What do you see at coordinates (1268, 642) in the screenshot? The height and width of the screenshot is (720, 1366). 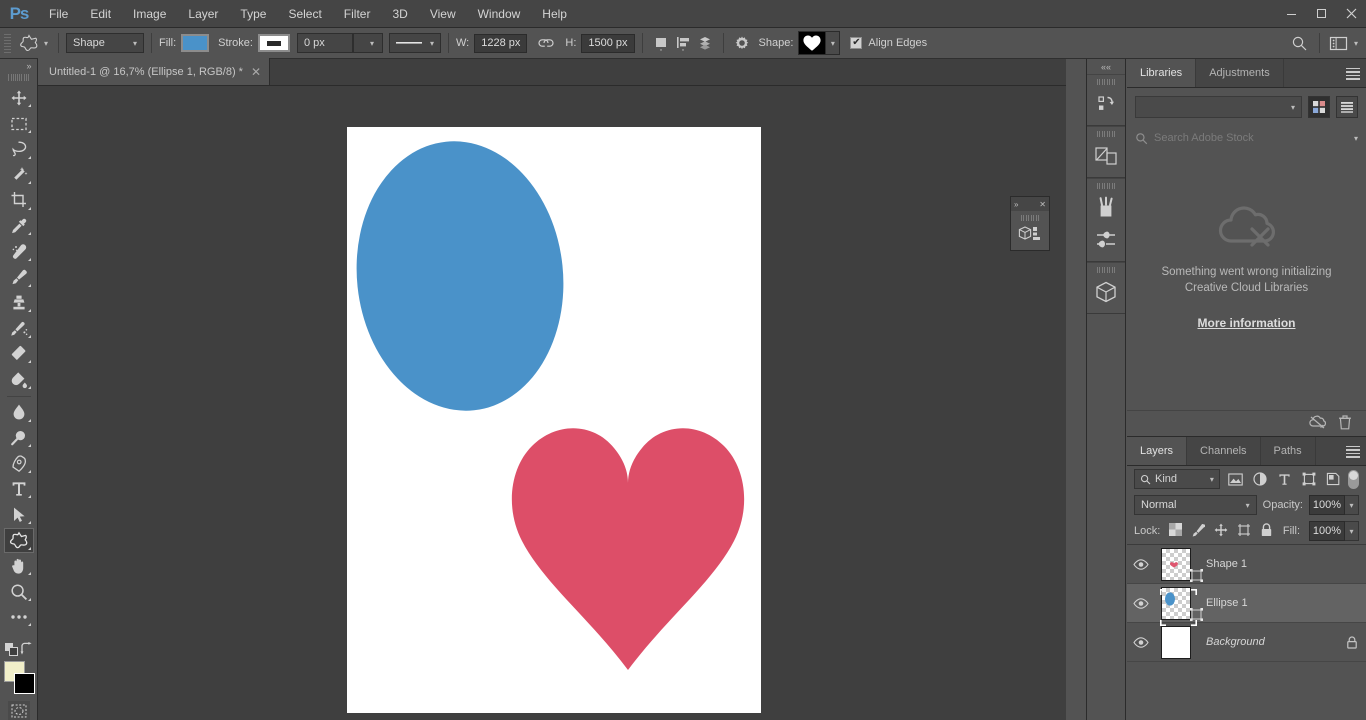 I see `layer-name: Background` at bounding box center [1268, 642].